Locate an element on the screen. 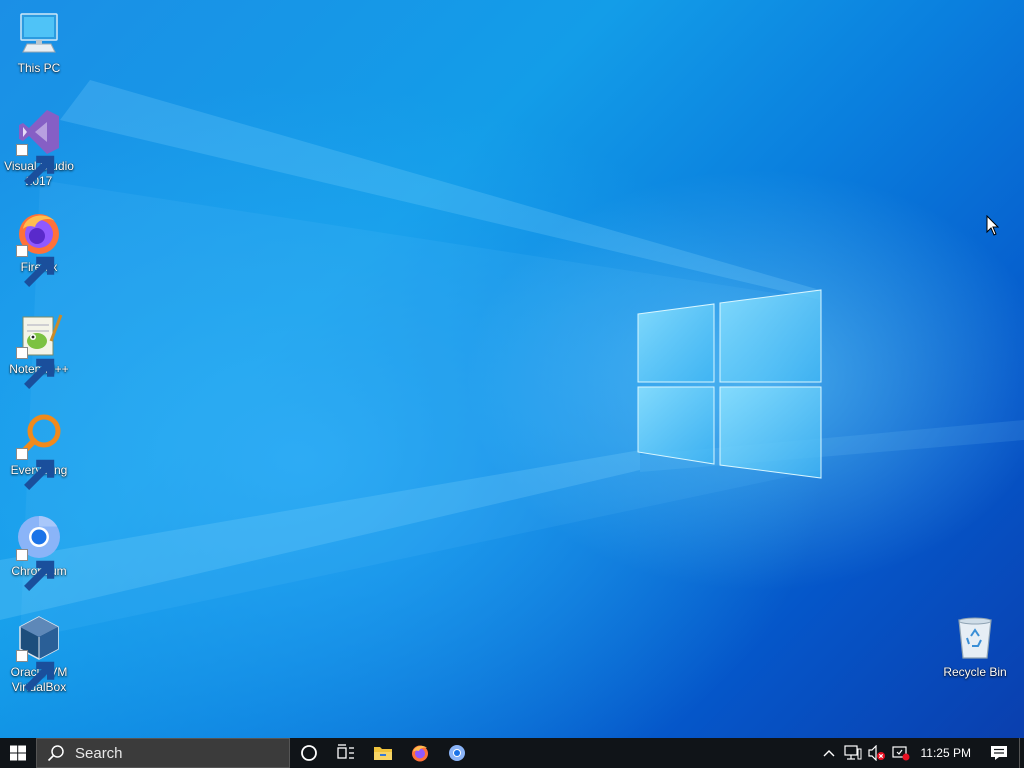 The width and height of the screenshot is (1024, 768). virtualbox-icon is located at coordinates (39, 653).